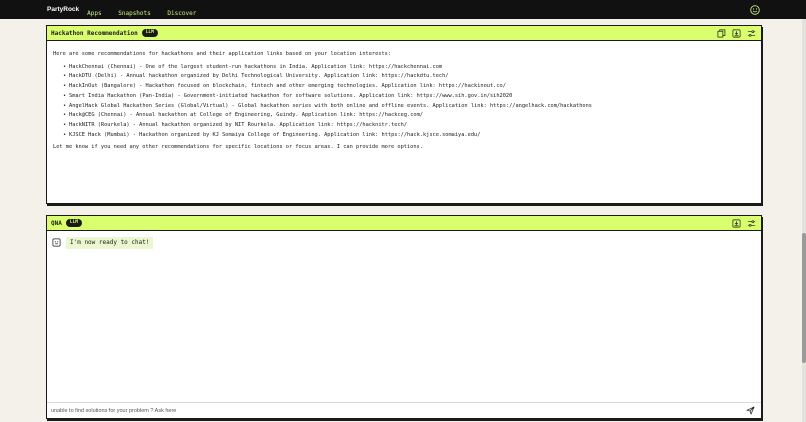  What do you see at coordinates (721, 33) in the screenshot?
I see `copy-icon` at bounding box center [721, 33].